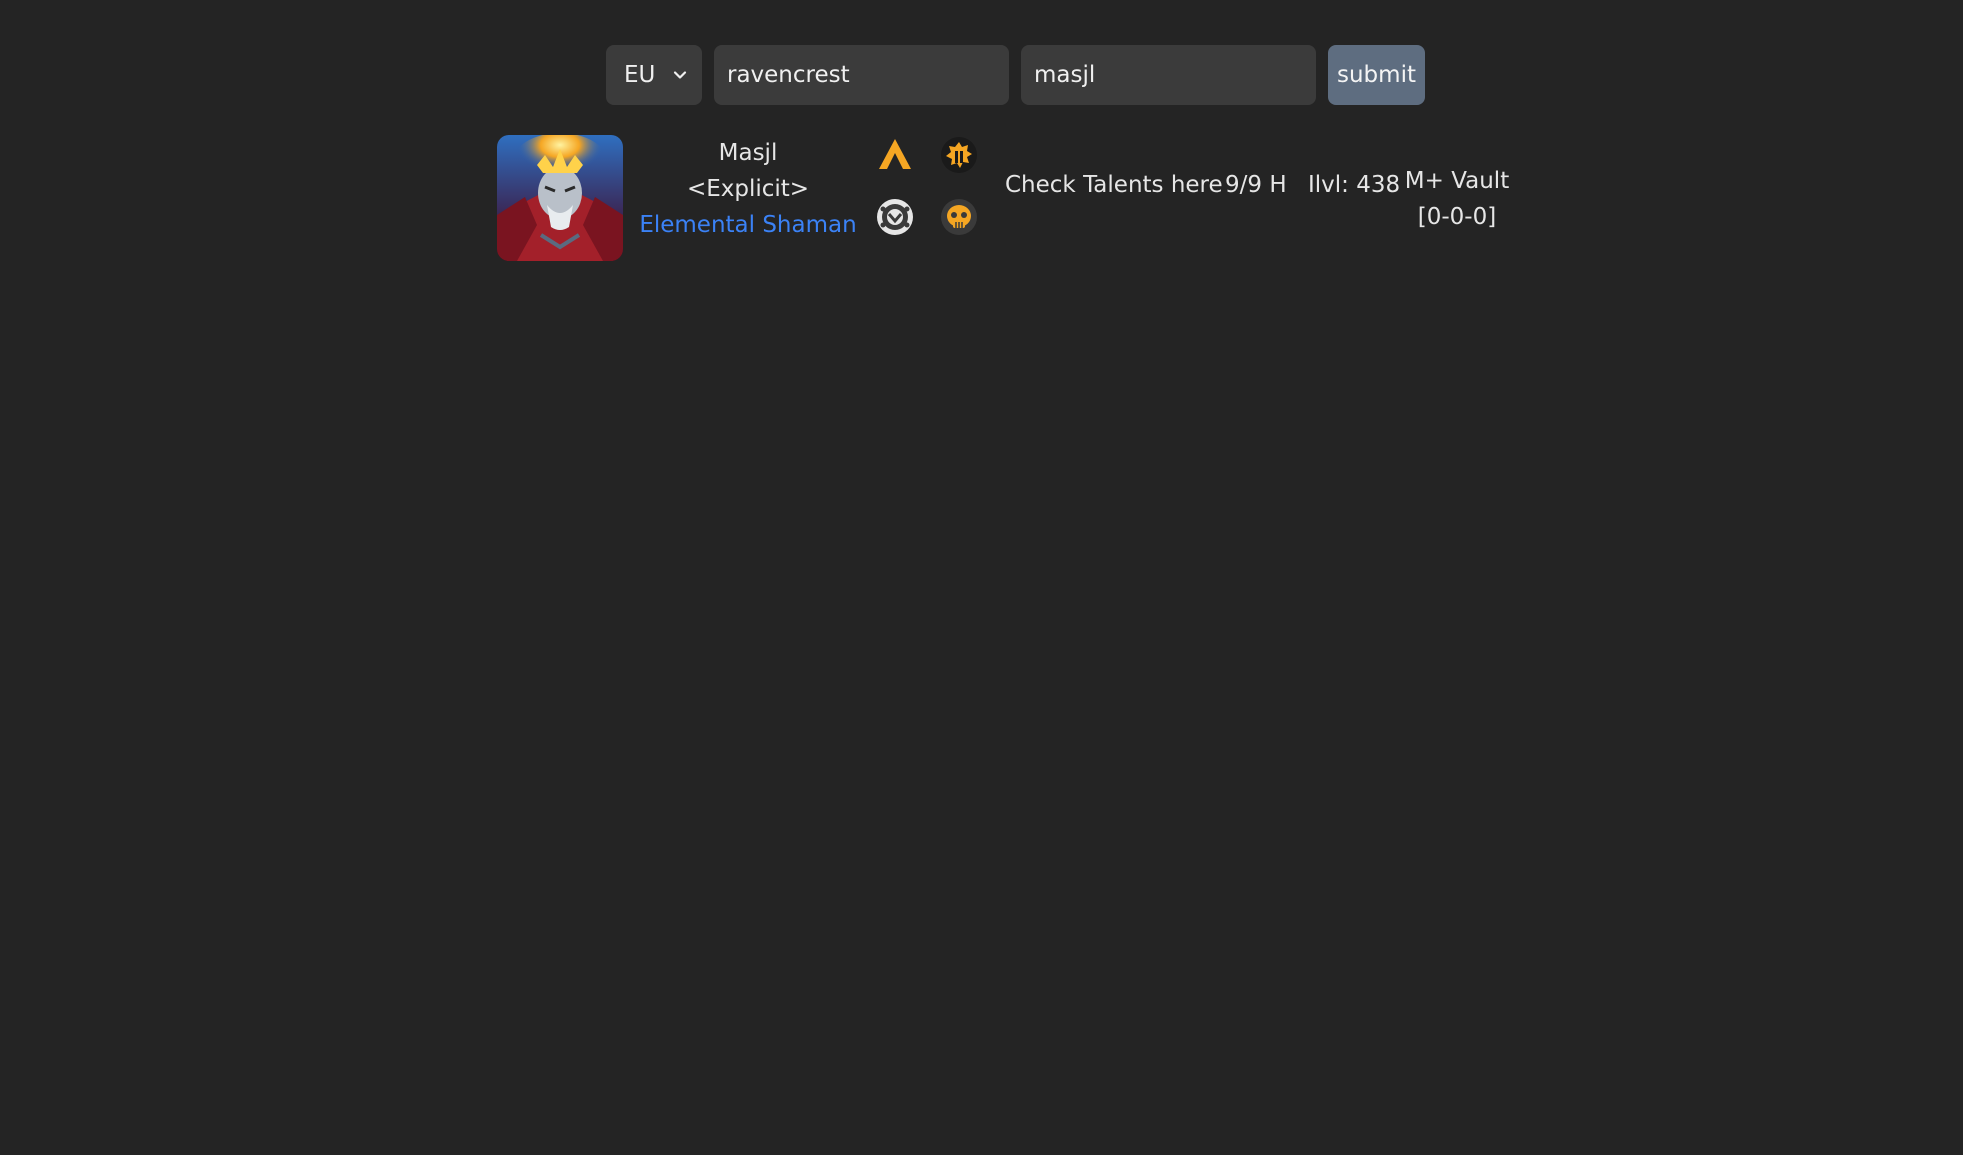  Describe the element at coordinates (861, 75) in the screenshot. I see `realm-input: ravencrest` at that location.